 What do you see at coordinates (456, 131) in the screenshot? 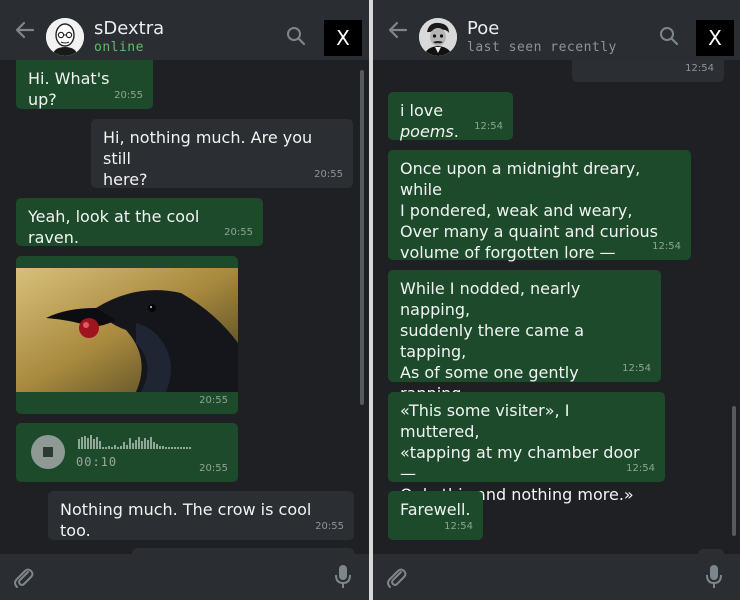
I see `message-text-part: .` at bounding box center [456, 131].